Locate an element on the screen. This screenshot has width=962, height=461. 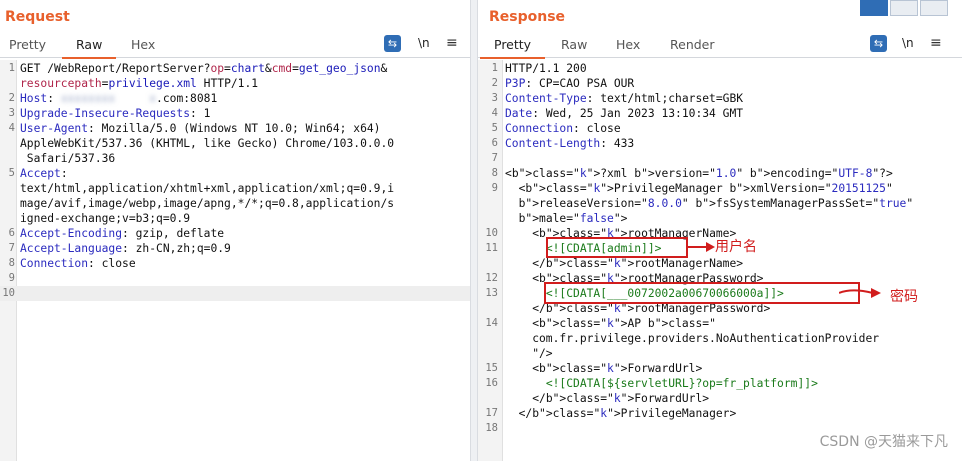
code-text: <b">class="k">ForwardUrl> is located at coordinates (604, 368).